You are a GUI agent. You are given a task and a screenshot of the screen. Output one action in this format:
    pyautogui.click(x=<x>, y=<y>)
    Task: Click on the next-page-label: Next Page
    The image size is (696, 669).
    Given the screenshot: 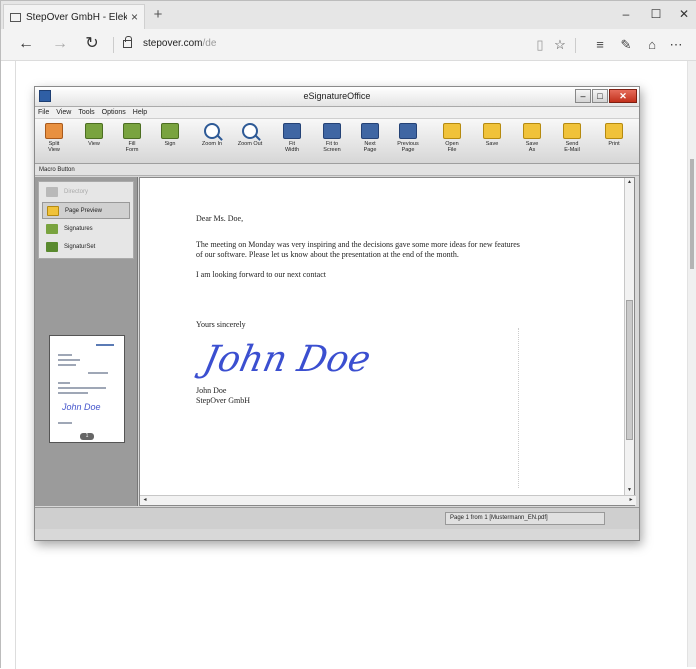 What is the action you would take?
    pyautogui.click(x=370, y=147)
    